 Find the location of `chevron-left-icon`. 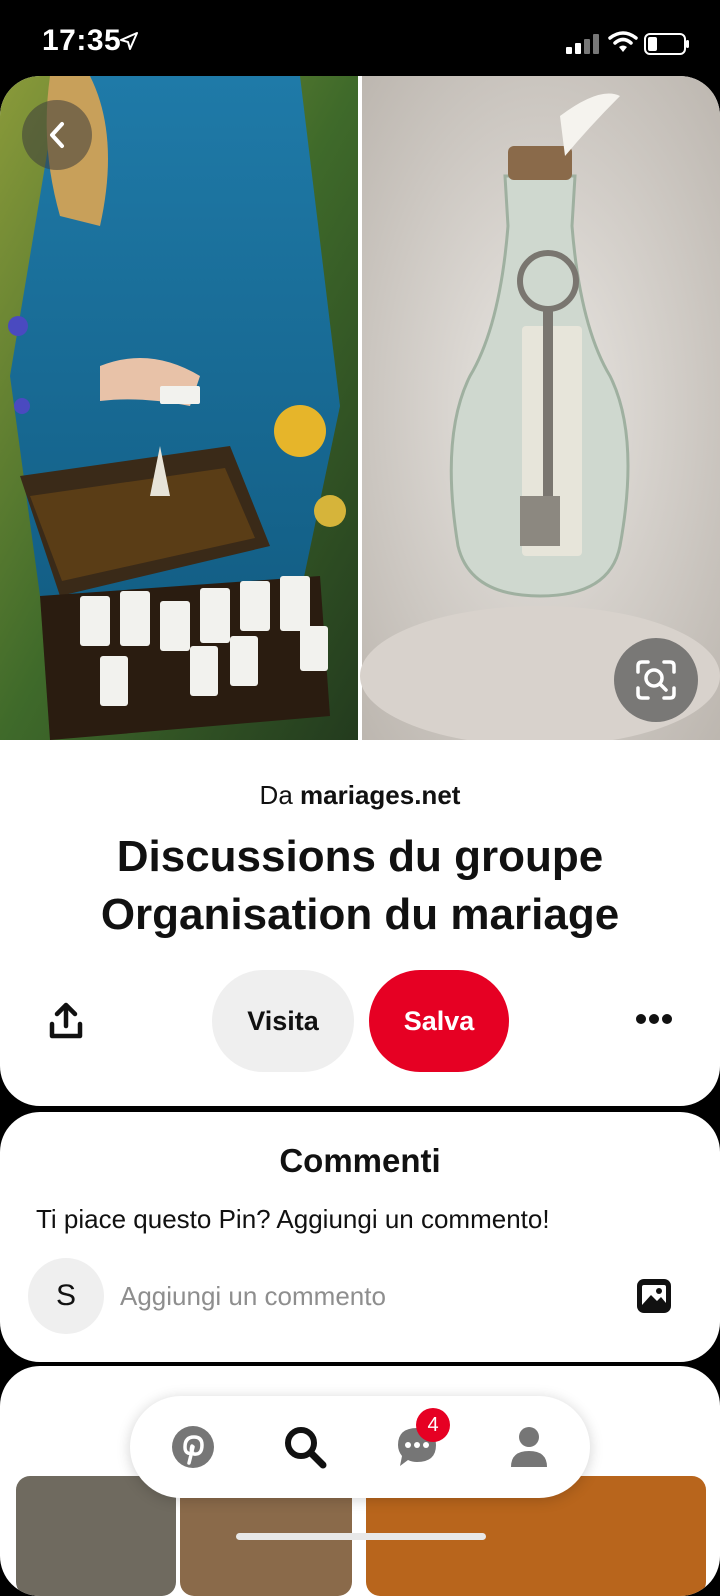

chevron-left-icon is located at coordinates (57, 135).